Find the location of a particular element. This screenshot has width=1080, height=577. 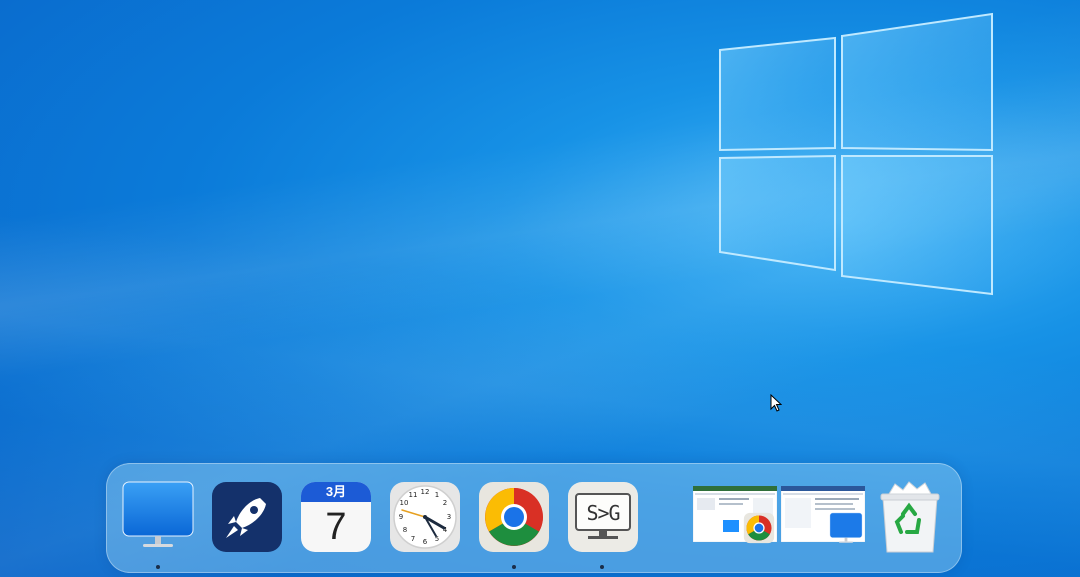

svg-text: 8 is located at coordinates (405, 530).